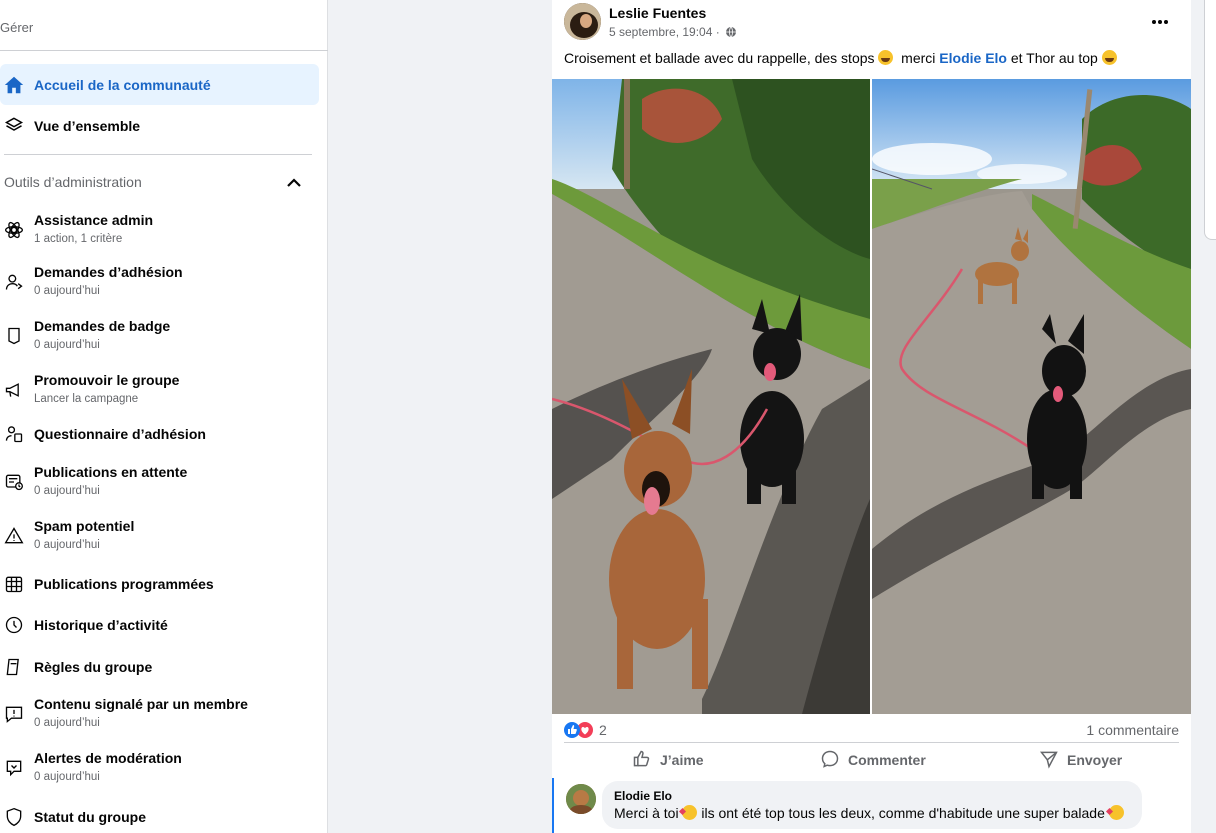  I want to click on sidebar-item-label: Publications programmées, so click(124, 584).